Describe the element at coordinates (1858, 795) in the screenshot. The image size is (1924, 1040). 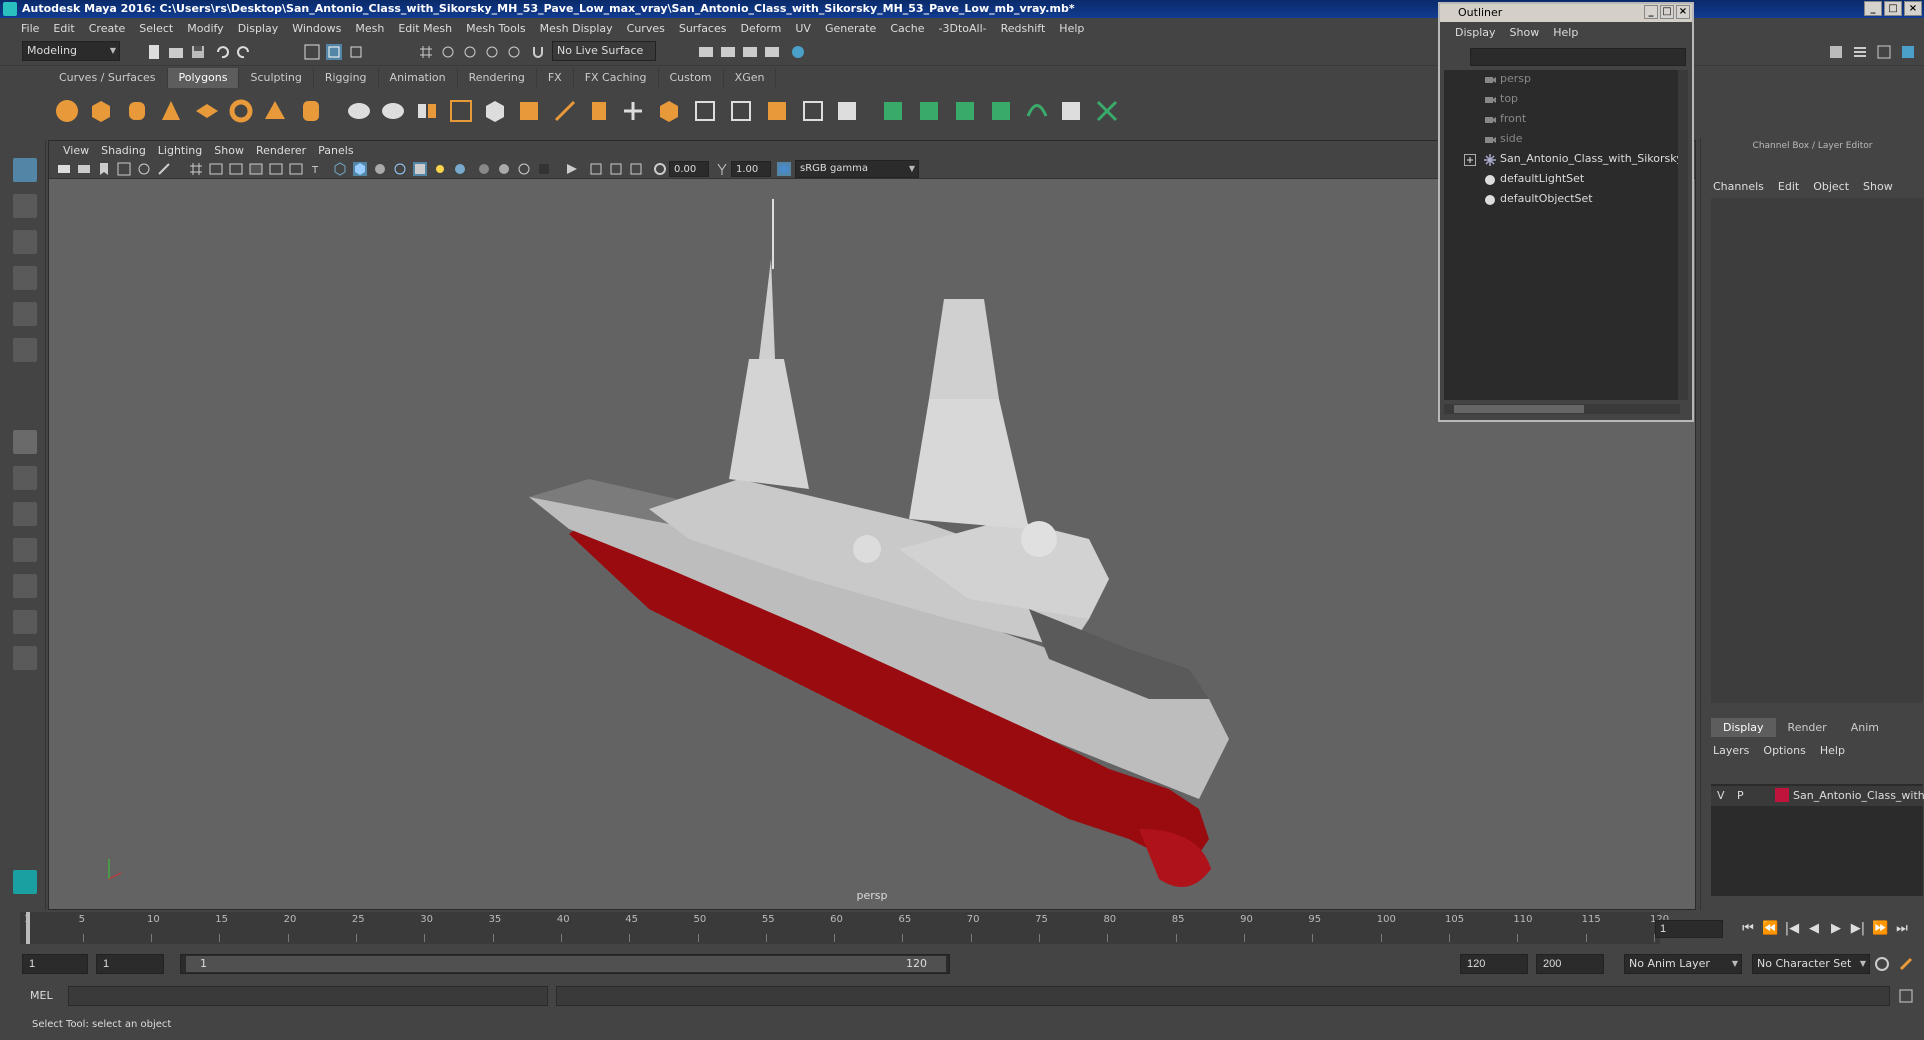
I see `layer-name: San_Antonio_Class_with` at that location.